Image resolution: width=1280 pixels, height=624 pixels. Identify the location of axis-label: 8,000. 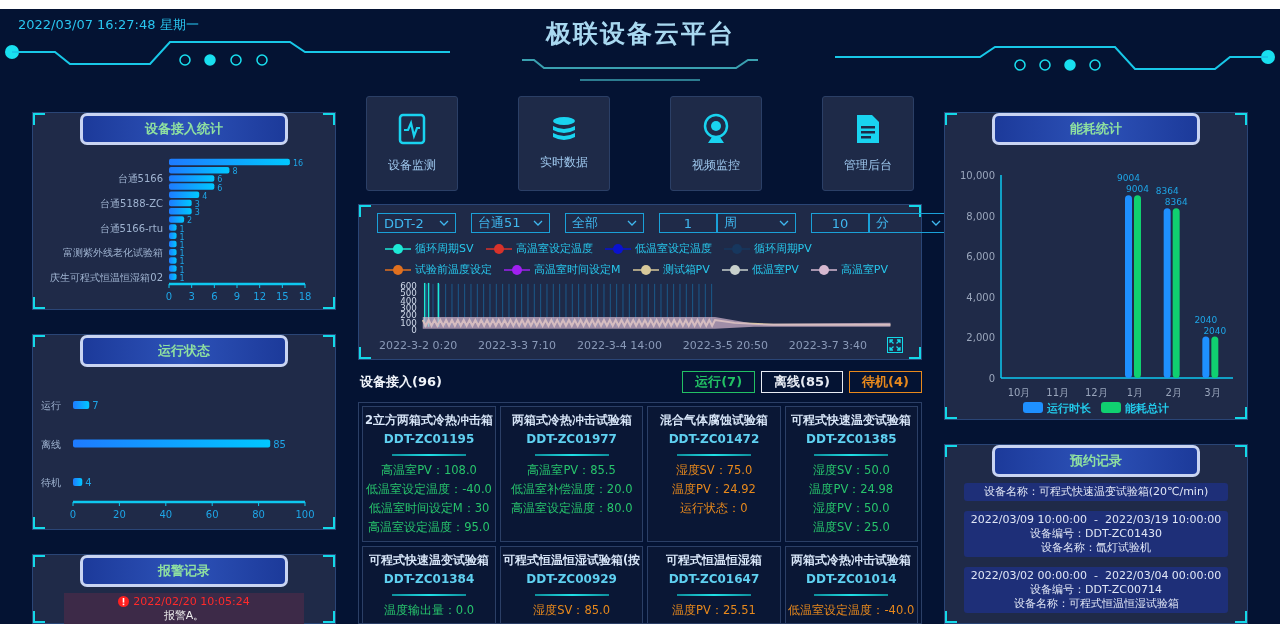
(980, 216).